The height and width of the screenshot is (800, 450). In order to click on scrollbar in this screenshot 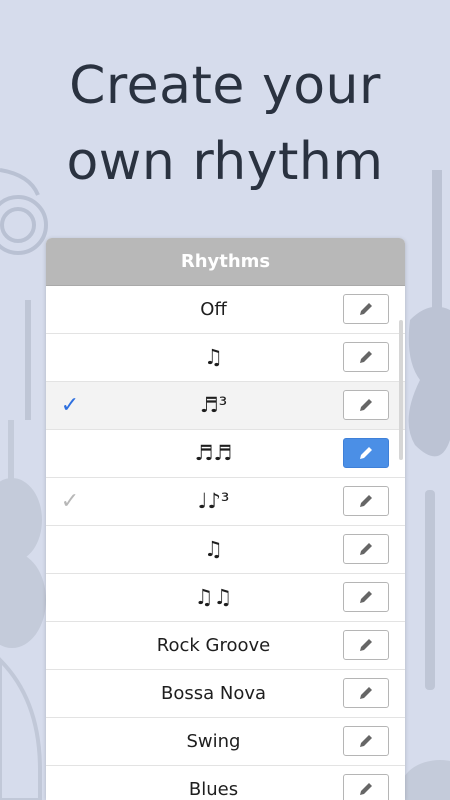, I will do `click(401, 390)`.